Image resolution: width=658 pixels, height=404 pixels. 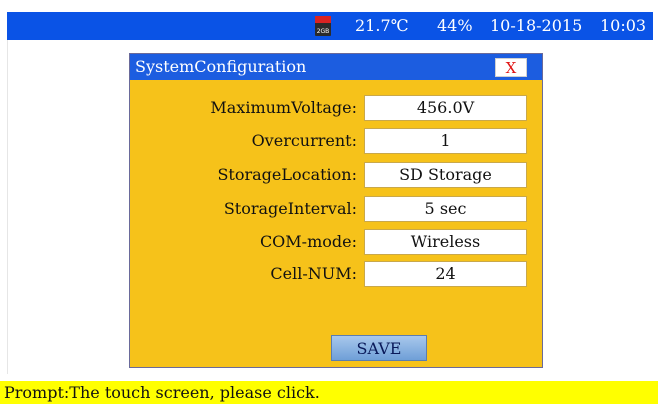 I want to click on maximum-voltage-label: MaximumVoltage:, so click(x=283, y=107).